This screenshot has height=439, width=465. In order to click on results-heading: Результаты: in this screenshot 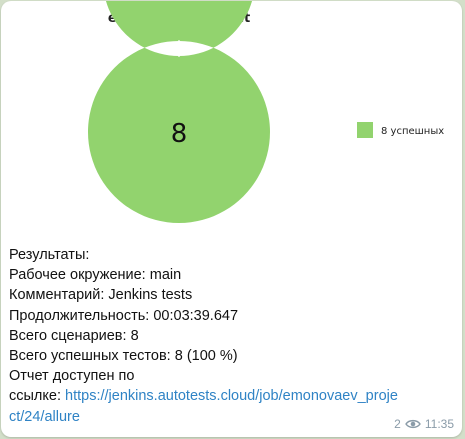, I will do `click(234, 255)`.